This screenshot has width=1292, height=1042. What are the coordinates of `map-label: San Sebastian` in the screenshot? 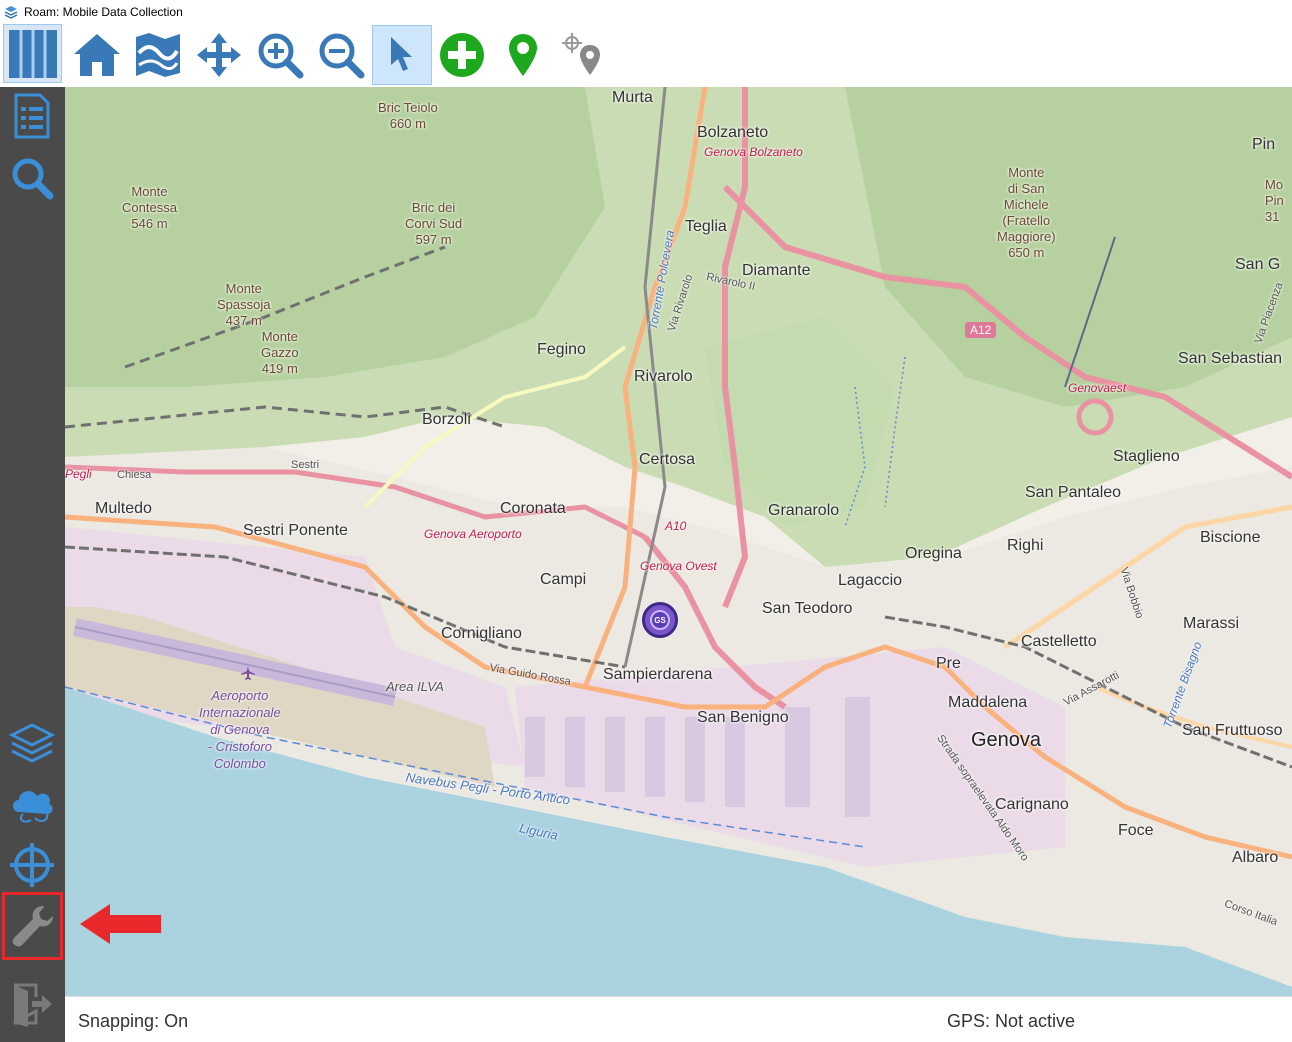 It's located at (1230, 358).